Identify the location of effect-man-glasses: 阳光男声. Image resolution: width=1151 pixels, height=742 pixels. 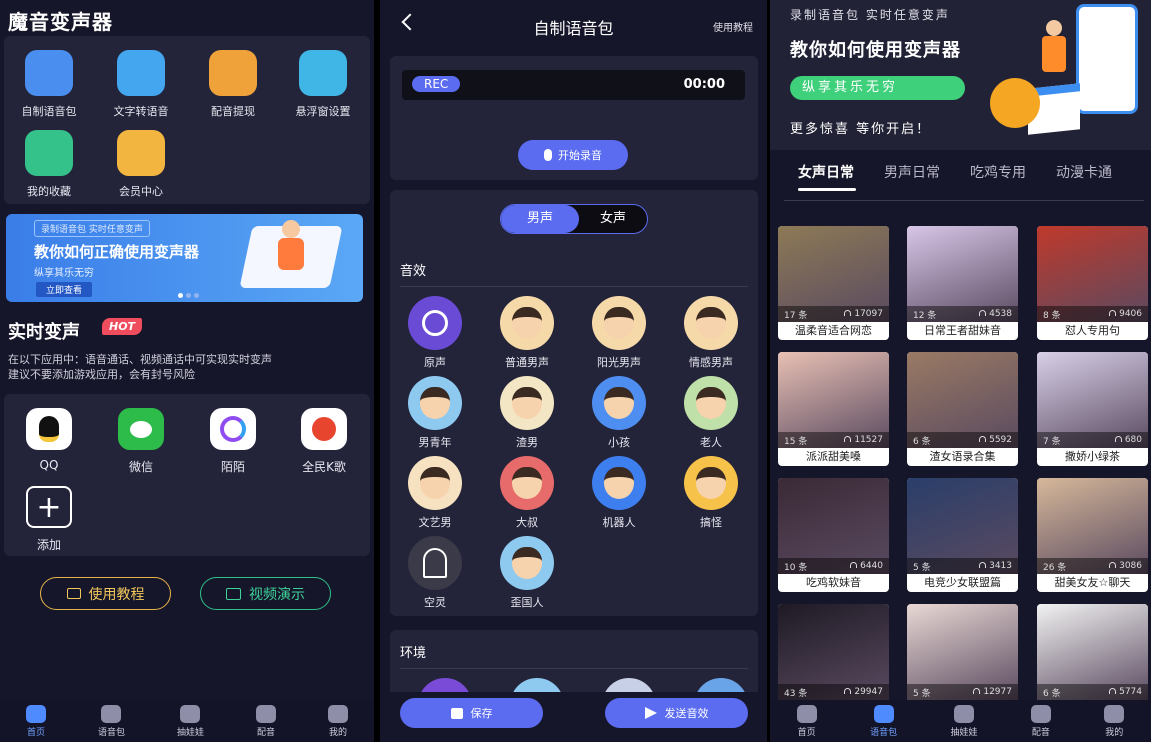
(619, 333).